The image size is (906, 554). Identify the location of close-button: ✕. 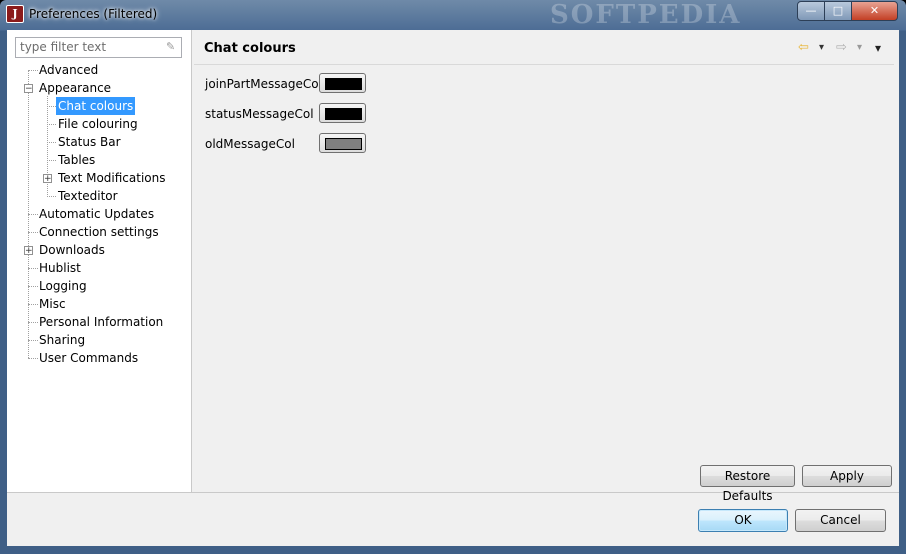
(874, 11).